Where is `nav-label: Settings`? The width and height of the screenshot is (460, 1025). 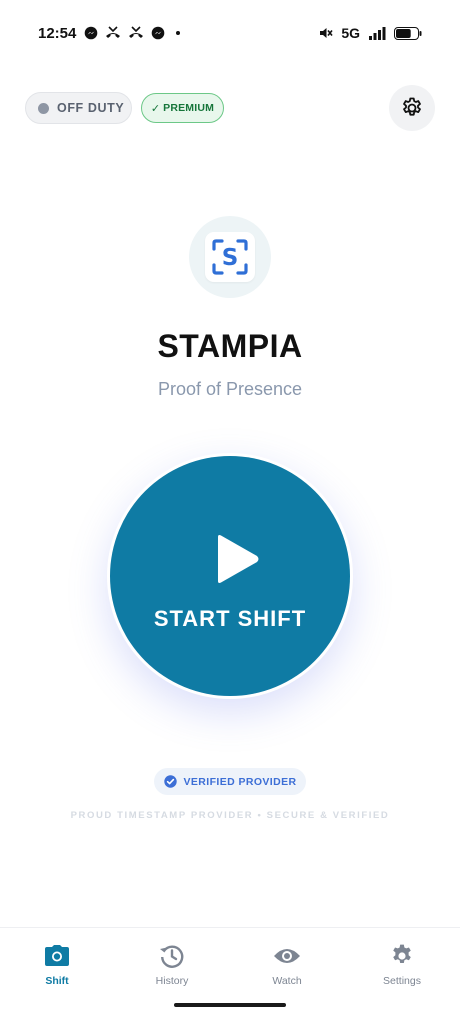 nav-label: Settings is located at coordinates (402, 981).